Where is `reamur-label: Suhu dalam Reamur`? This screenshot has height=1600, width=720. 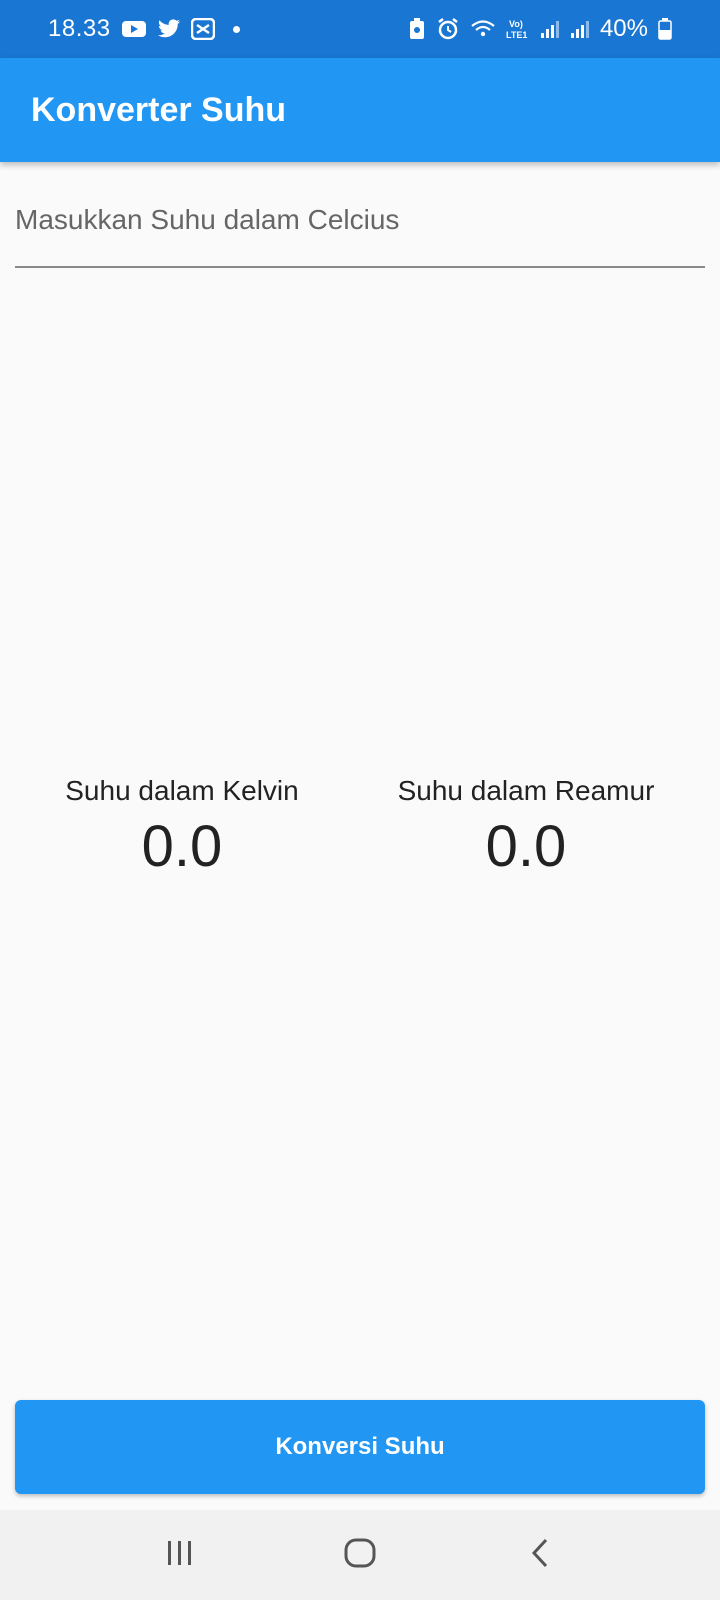
reamur-label: Suhu dalam Reamur is located at coordinates (526, 790).